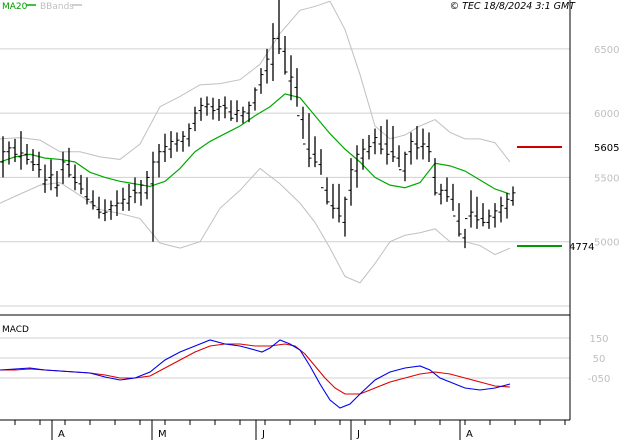  What do you see at coordinates (606, 178) in the screenshot?
I see `price-tick-label: 5500` at bounding box center [606, 178].